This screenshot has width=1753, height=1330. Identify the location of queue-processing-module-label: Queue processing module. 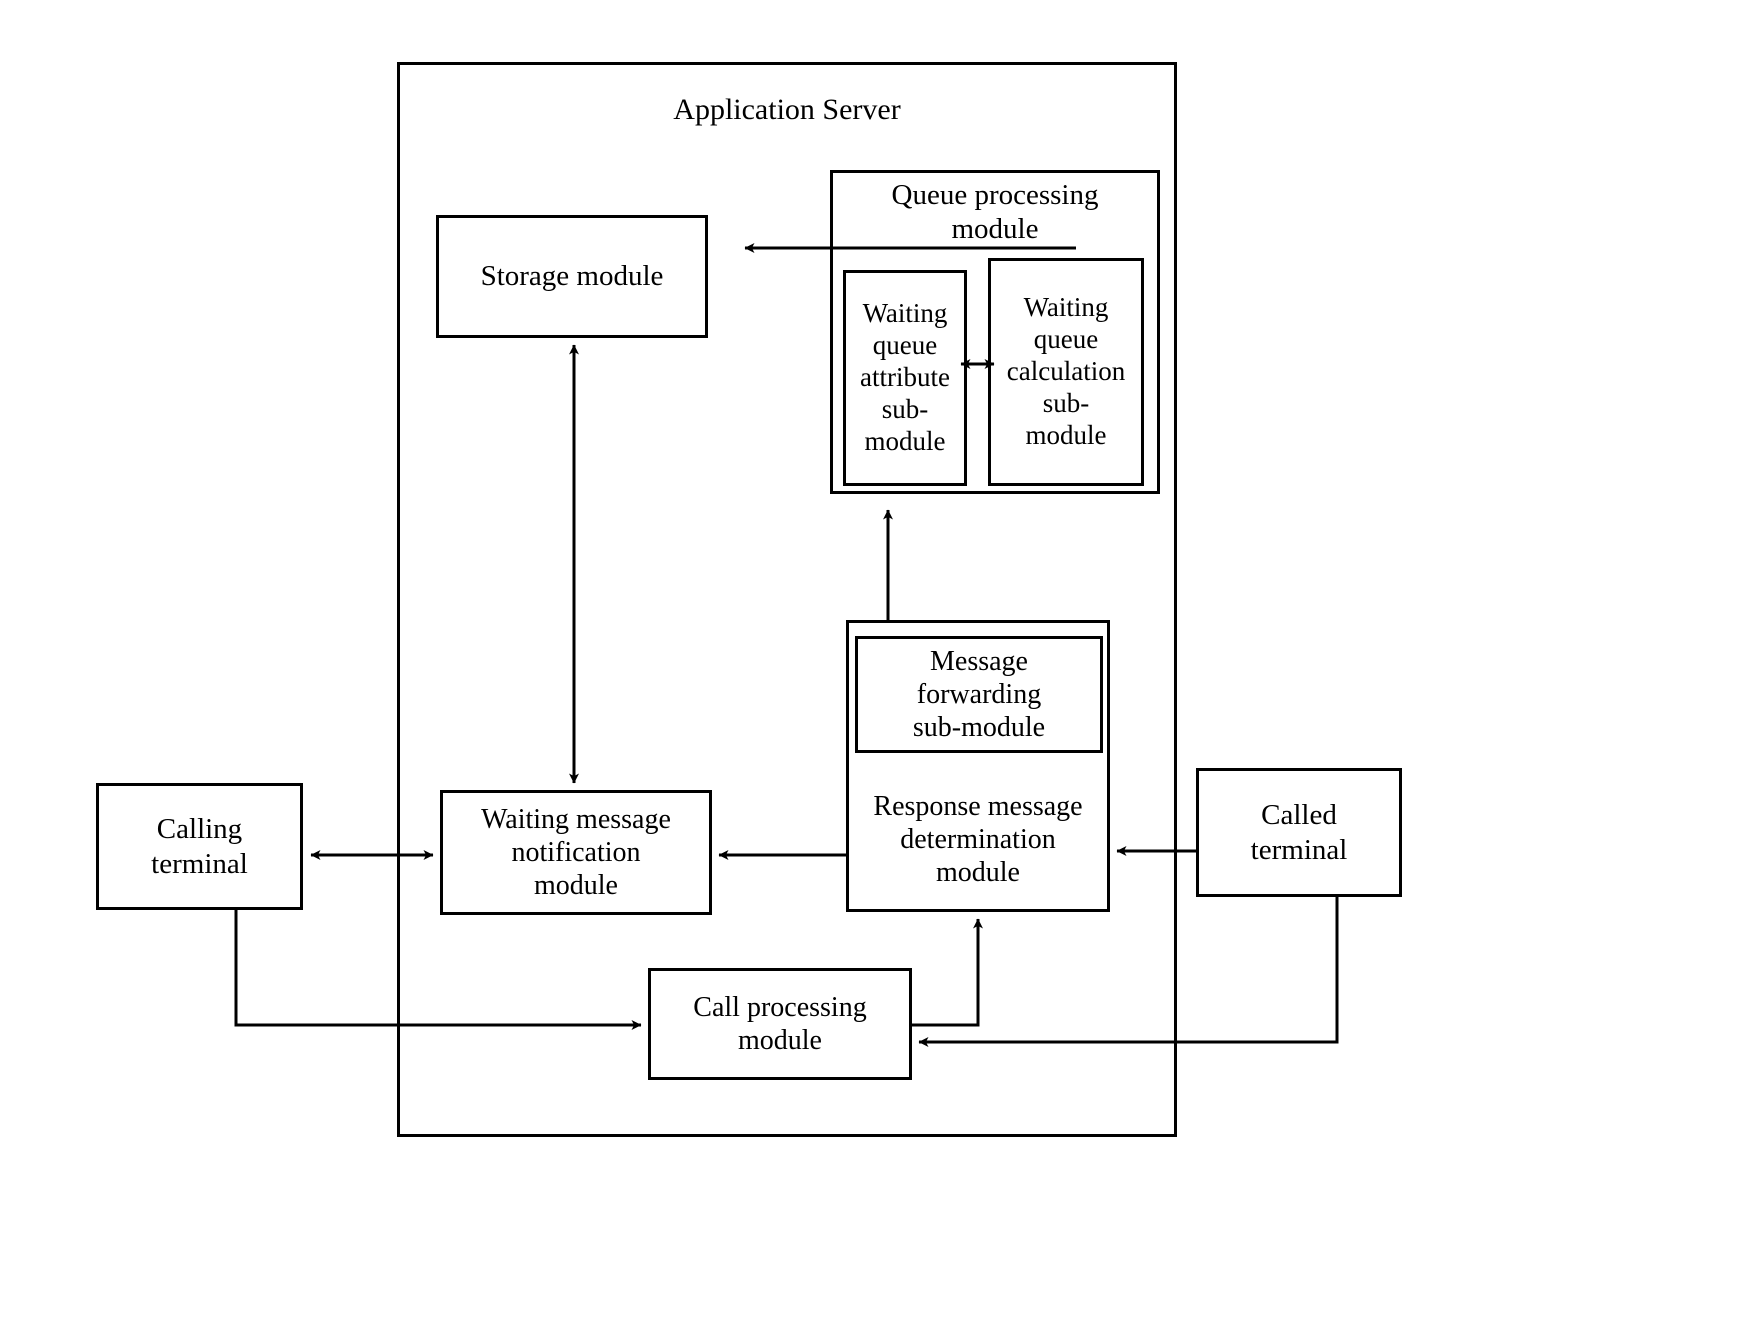
(995, 212).